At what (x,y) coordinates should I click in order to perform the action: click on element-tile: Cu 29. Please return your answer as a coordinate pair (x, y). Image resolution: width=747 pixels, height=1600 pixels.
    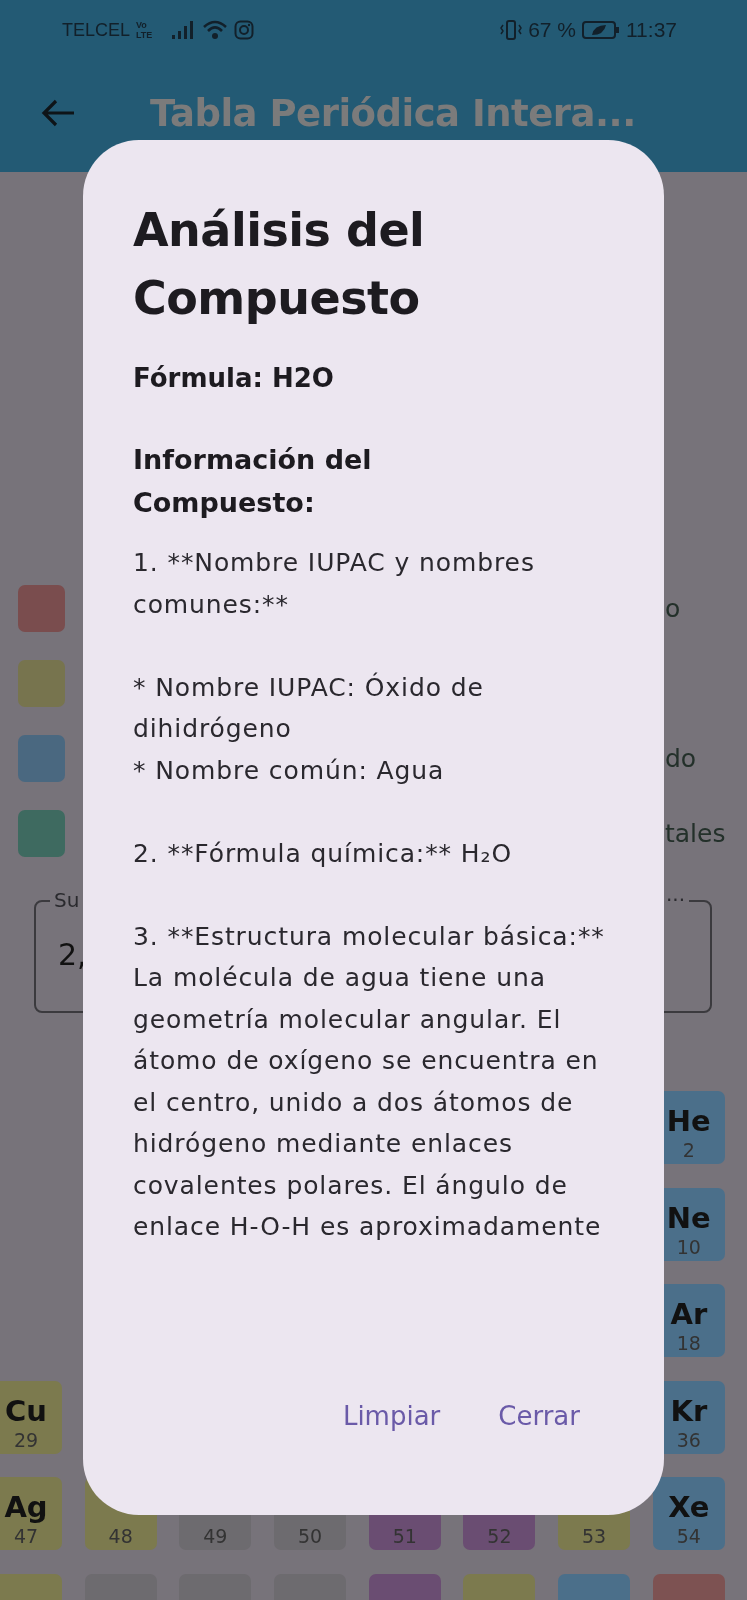
    Looking at the image, I should click on (31, 1417).